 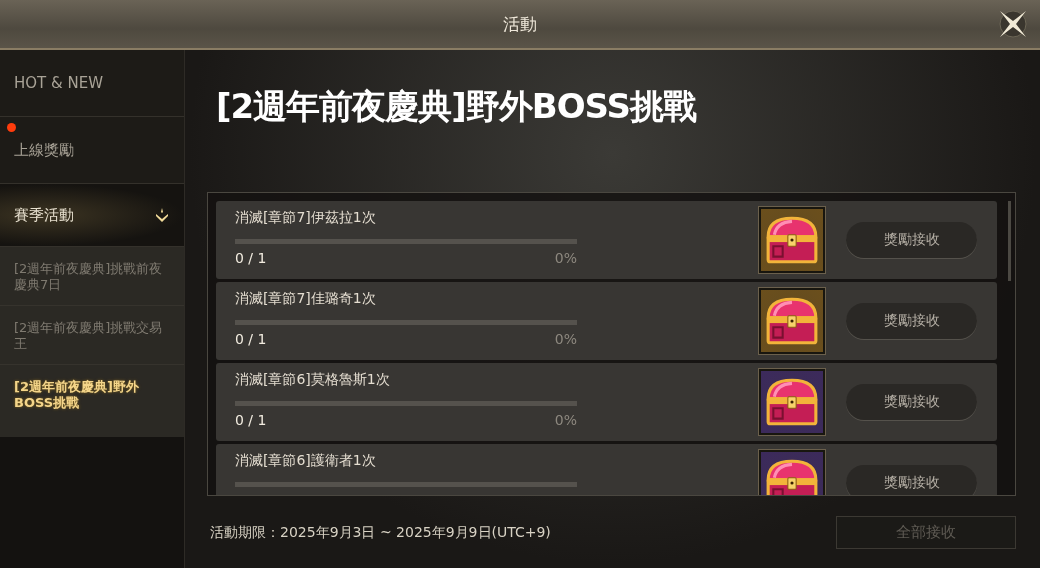 What do you see at coordinates (92, 276) in the screenshot?
I see `sidebar-subitem: [2週年前夜慶典]挑戰前夜慶典7日` at bounding box center [92, 276].